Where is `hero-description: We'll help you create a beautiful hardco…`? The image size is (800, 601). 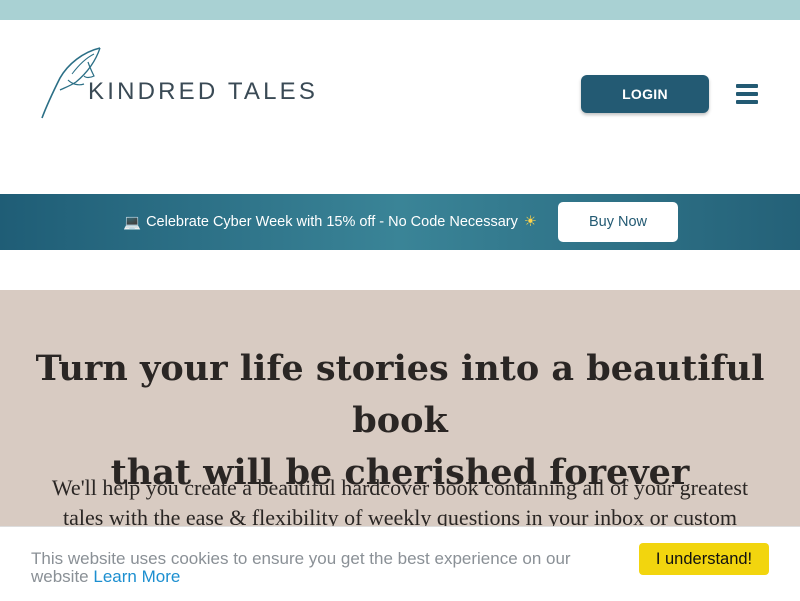 hero-description: We'll help you create a beautiful hardco… is located at coordinates (400, 502).